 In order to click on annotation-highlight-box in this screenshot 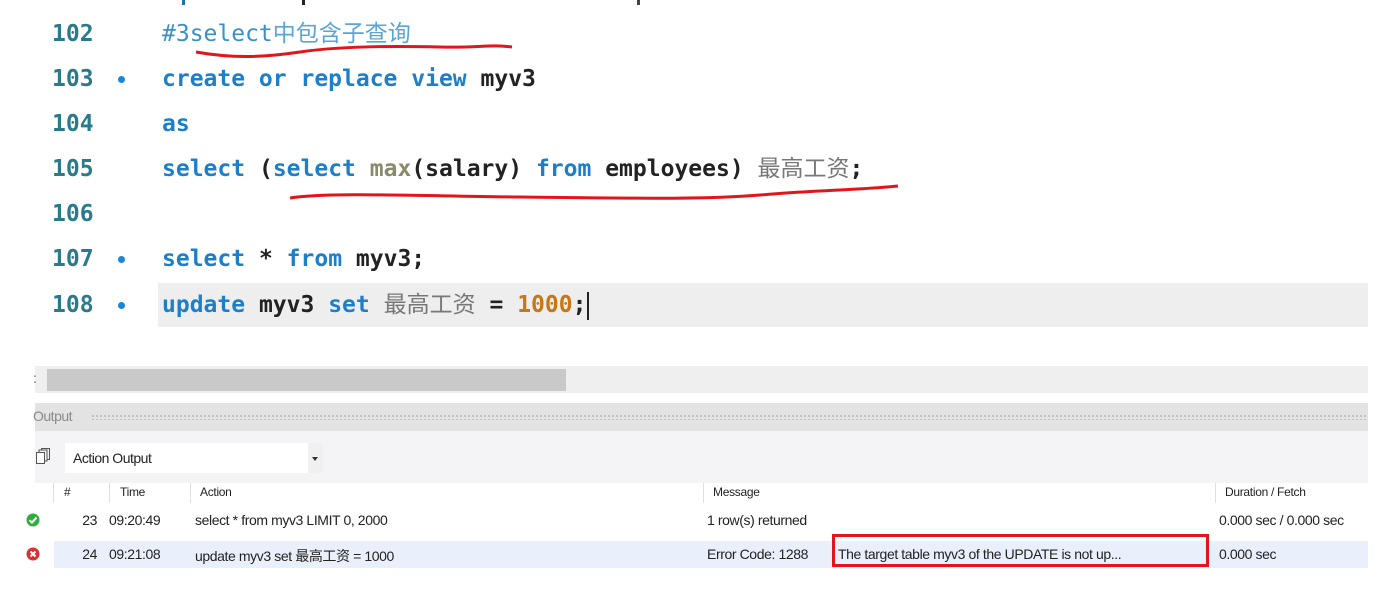, I will do `click(1020, 550)`.